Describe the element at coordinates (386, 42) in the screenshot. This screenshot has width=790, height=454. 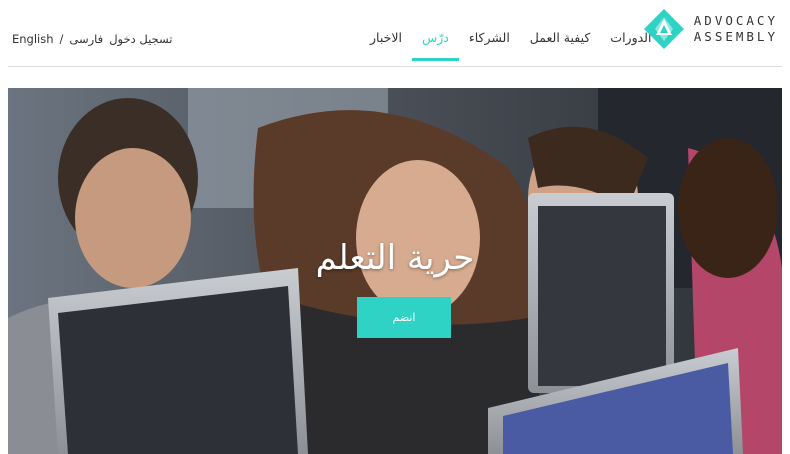
I see `nav-news: الاخبار` at that location.